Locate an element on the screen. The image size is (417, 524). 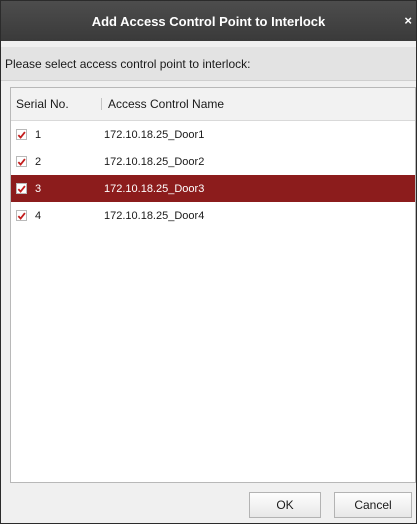
table-row: 2 172.10.18.25_Door2 is located at coordinates (213, 161).